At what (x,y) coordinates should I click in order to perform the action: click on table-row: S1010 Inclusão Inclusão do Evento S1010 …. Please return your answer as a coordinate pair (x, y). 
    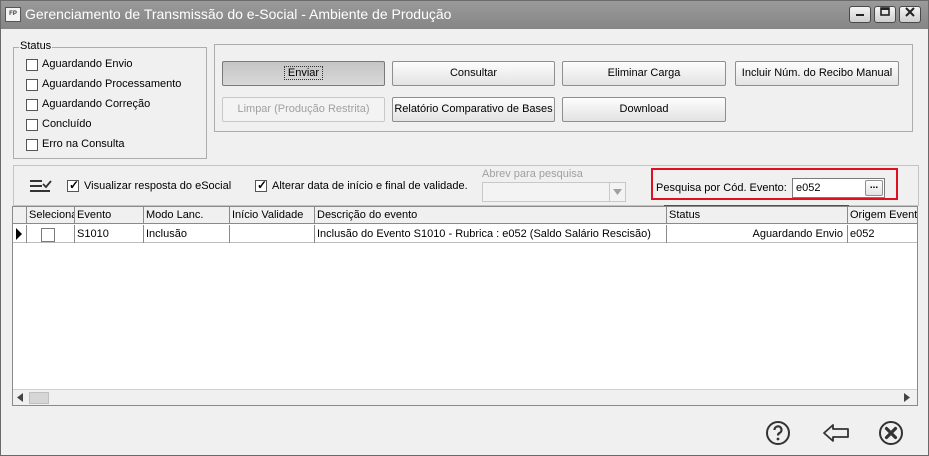
    Looking at the image, I should click on (465, 234).